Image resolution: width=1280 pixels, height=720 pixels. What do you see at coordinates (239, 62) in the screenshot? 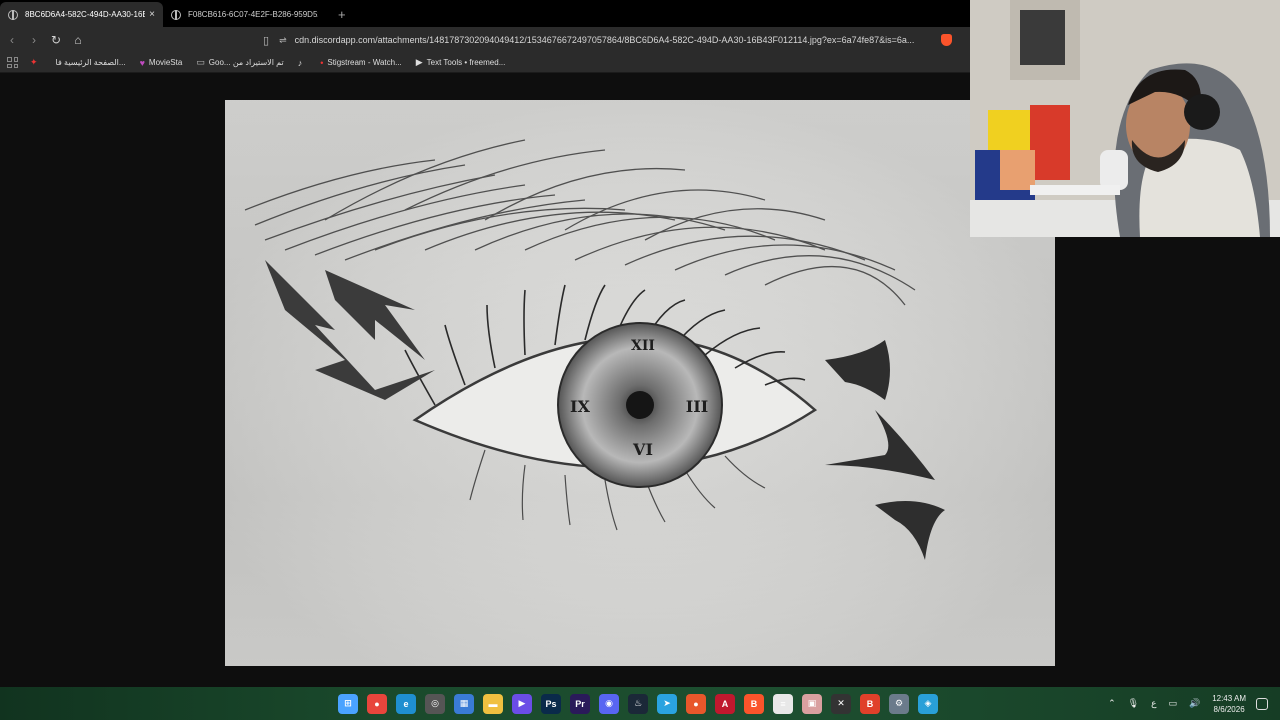
I see `bookmark-folder: ▭ Goo... تم الاستيراد من` at bounding box center [239, 62].